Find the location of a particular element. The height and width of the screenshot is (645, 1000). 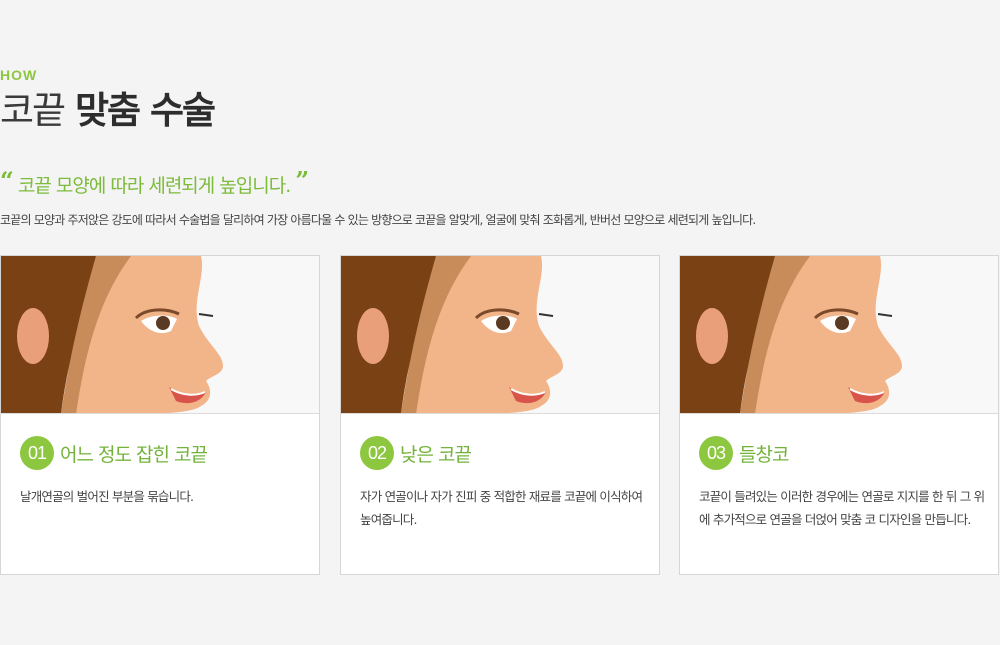

headline-quote-text: 코끝 모양에 따라 세련되게 높입니다. is located at coordinates (154, 186).